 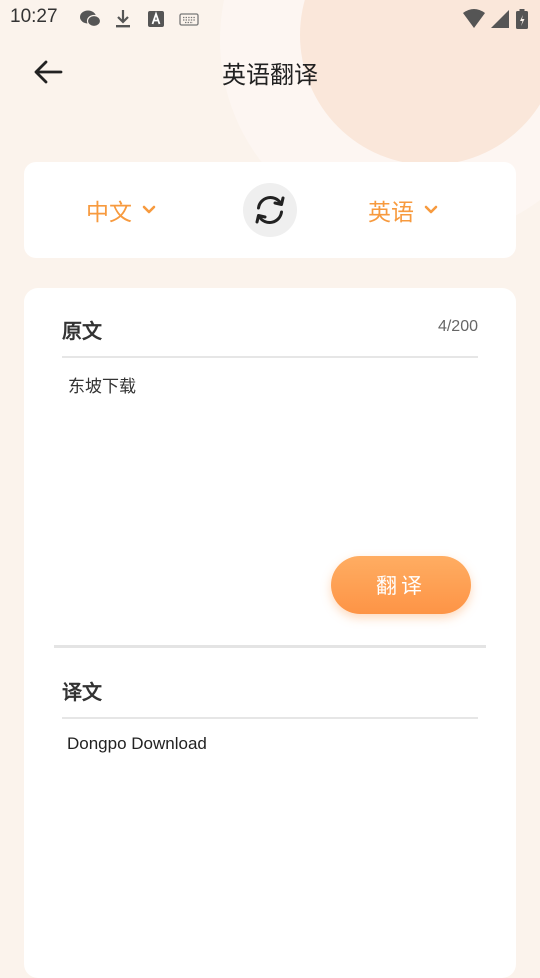 What do you see at coordinates (109, 213) in the screenshot?
I see `source-language-label: 中文` at bounding box center [109, 213].